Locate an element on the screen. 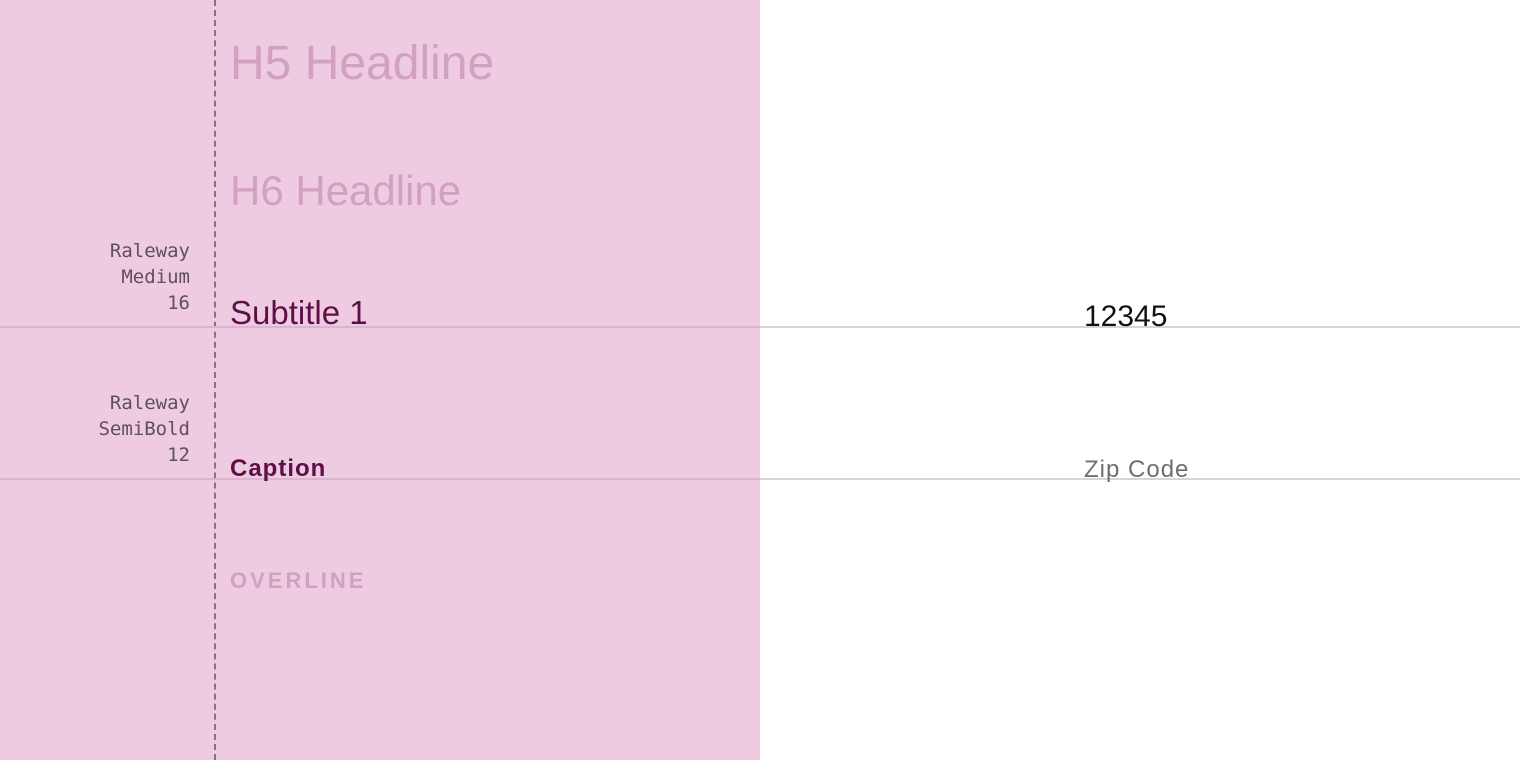 The height and width of the screenshot is (760, 1520). subtitle1-font-spec: Raleway Medium 16 is located at coordinates (110, 277).